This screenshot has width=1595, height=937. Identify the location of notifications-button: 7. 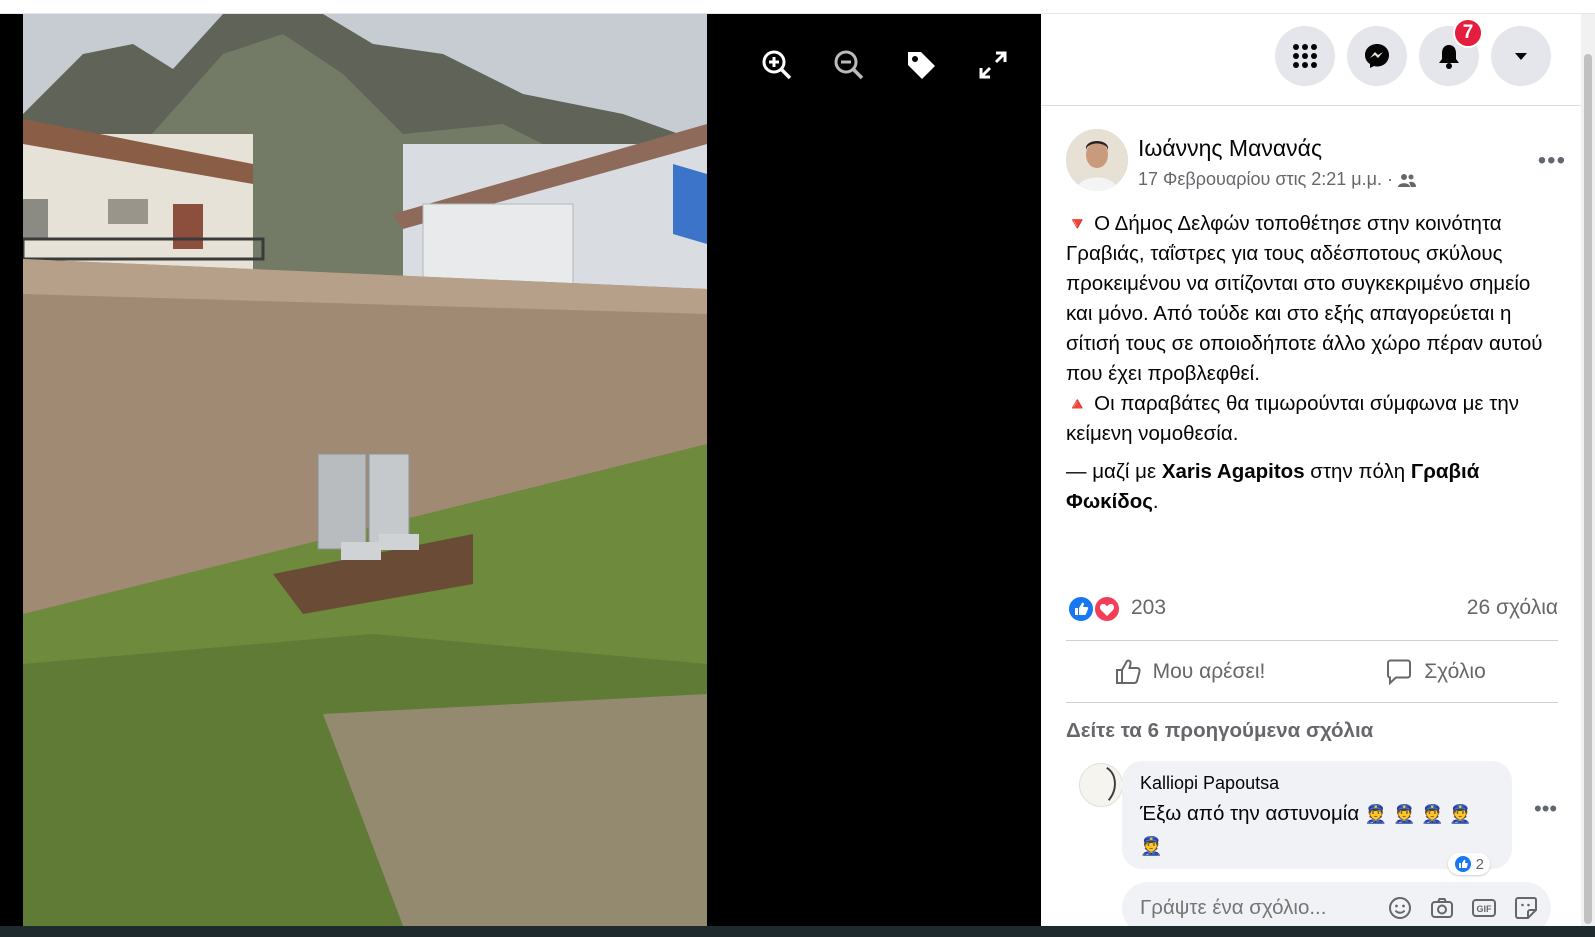
(1451, 52).